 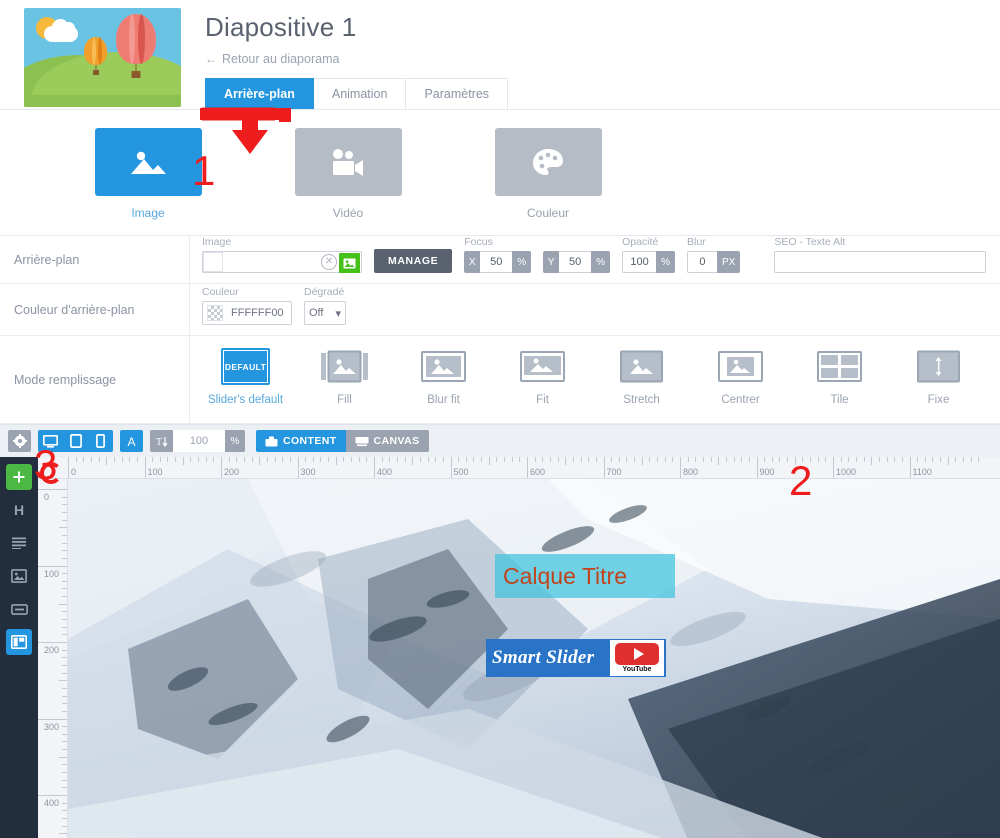 I want to click on bg-type-video: Vidéo, so click(x=348, y=174).